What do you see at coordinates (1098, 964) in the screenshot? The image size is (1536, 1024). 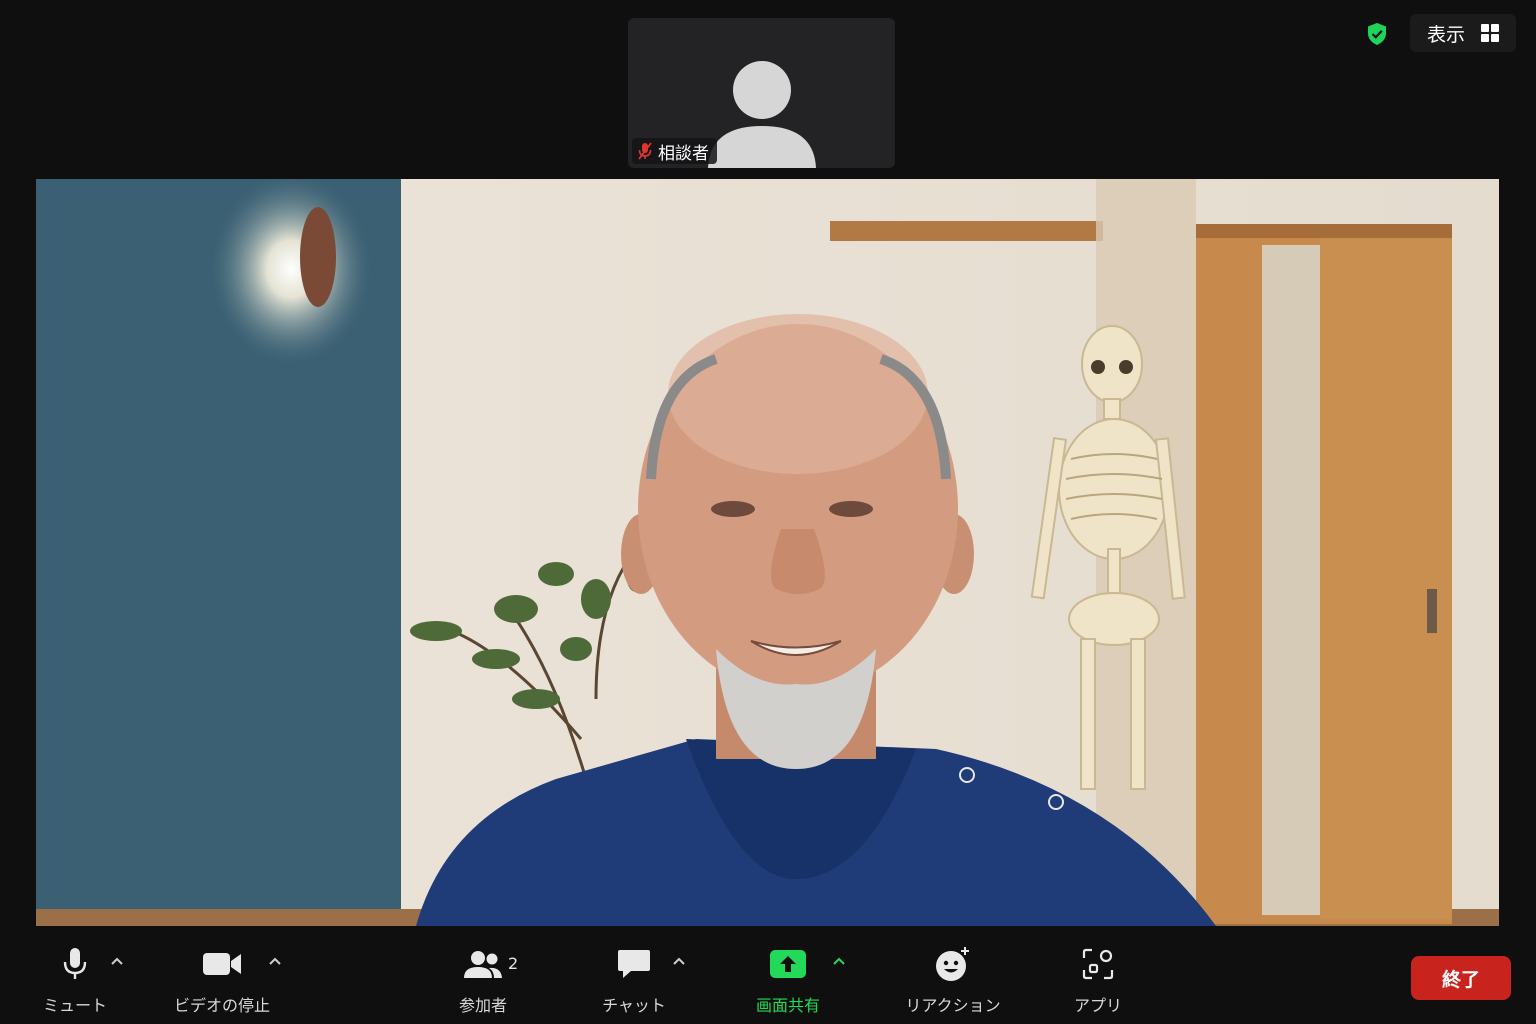 I see `apps-icon` at bounding box center [1098, 964].